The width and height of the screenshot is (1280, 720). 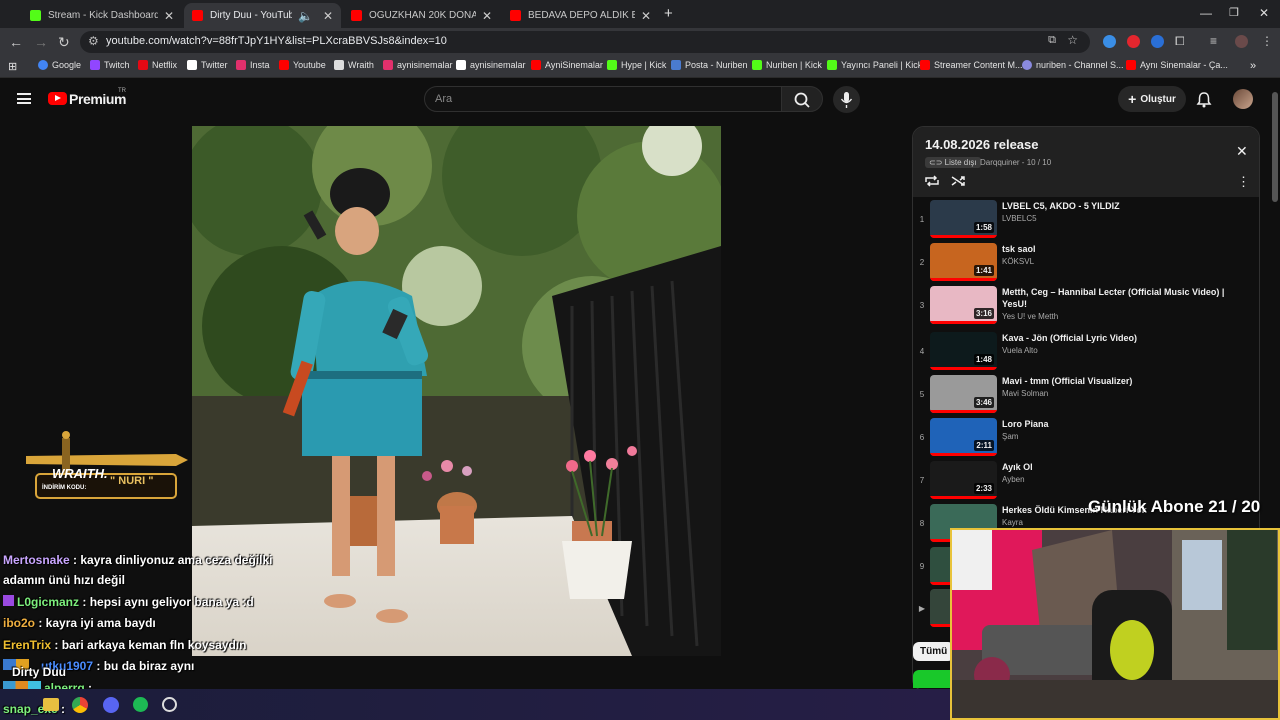 I want to click on playlist-menu-icon: ⋮, so click(x=1243, y=182).